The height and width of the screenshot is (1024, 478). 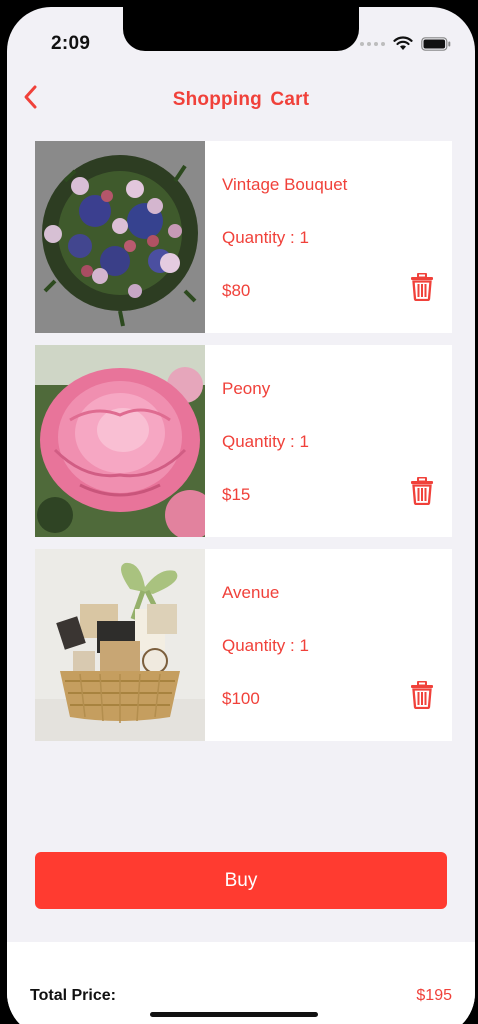 What do you see at coordinates (120, 645) in the screenshot?
I see `gift-basket-image` at bounding box center [120, 645].